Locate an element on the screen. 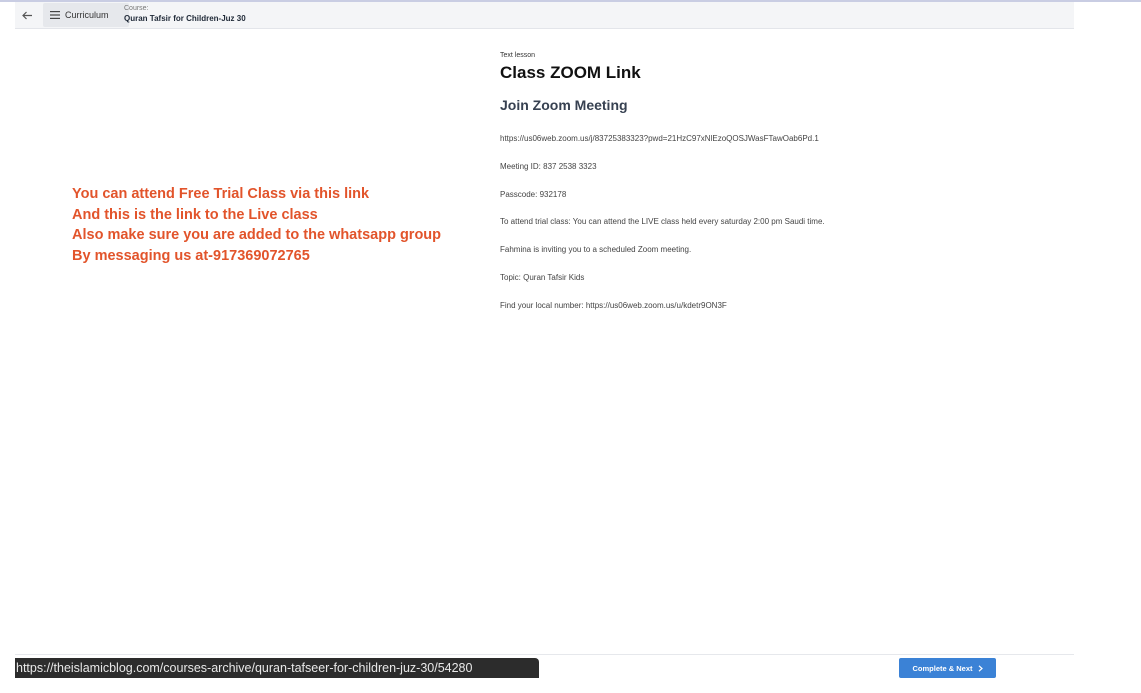 The height and width of the screenshot is (693, 1141). course-prefix: Course: is located at coordinates (136, 8).